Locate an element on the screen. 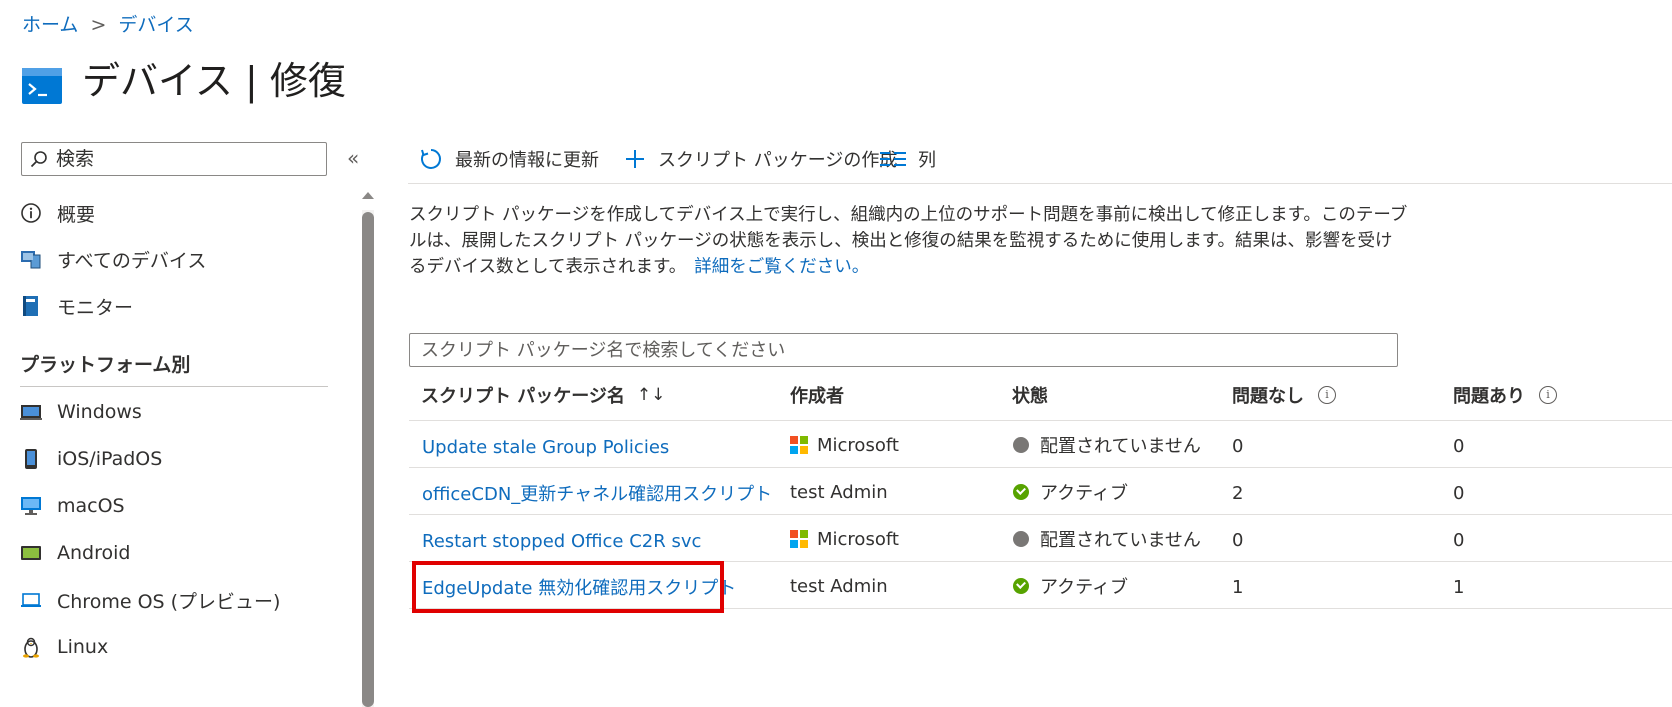 The image size is (1672, 707). breadcrumb-home: ホーム is located at coordinates (50, 25).